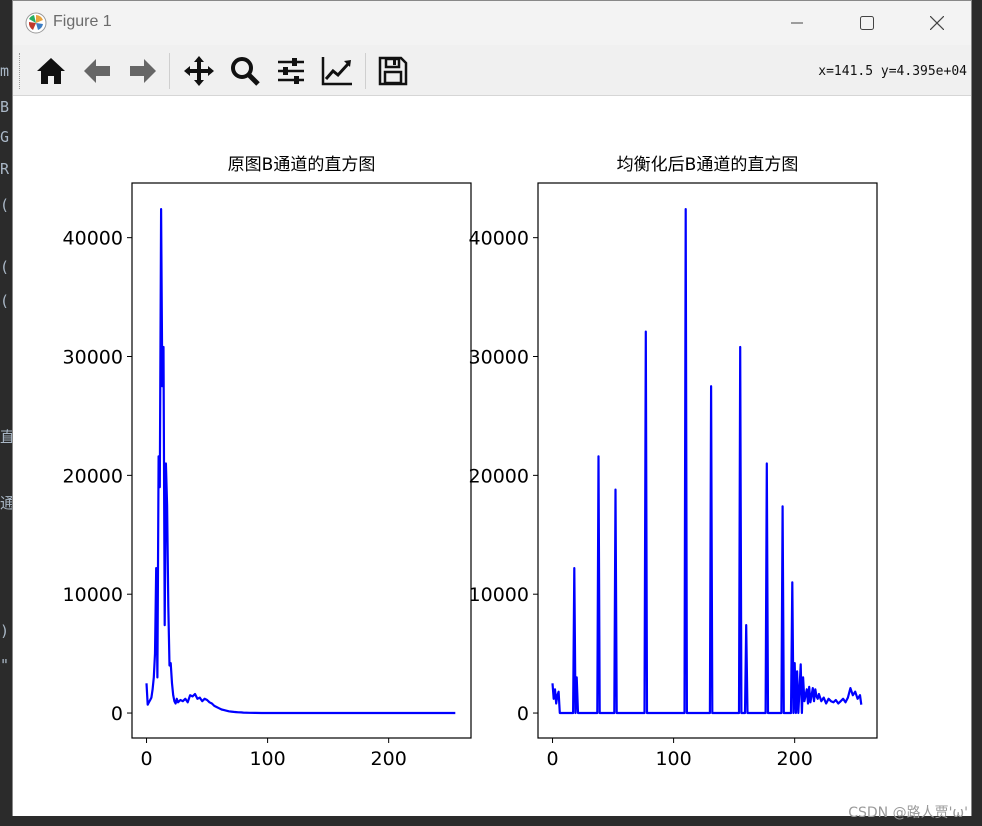  What do you see at coordinates (492, 23) in the screenshot?
I see `title-bar: Figure 1` at bounding box center [492, 23].